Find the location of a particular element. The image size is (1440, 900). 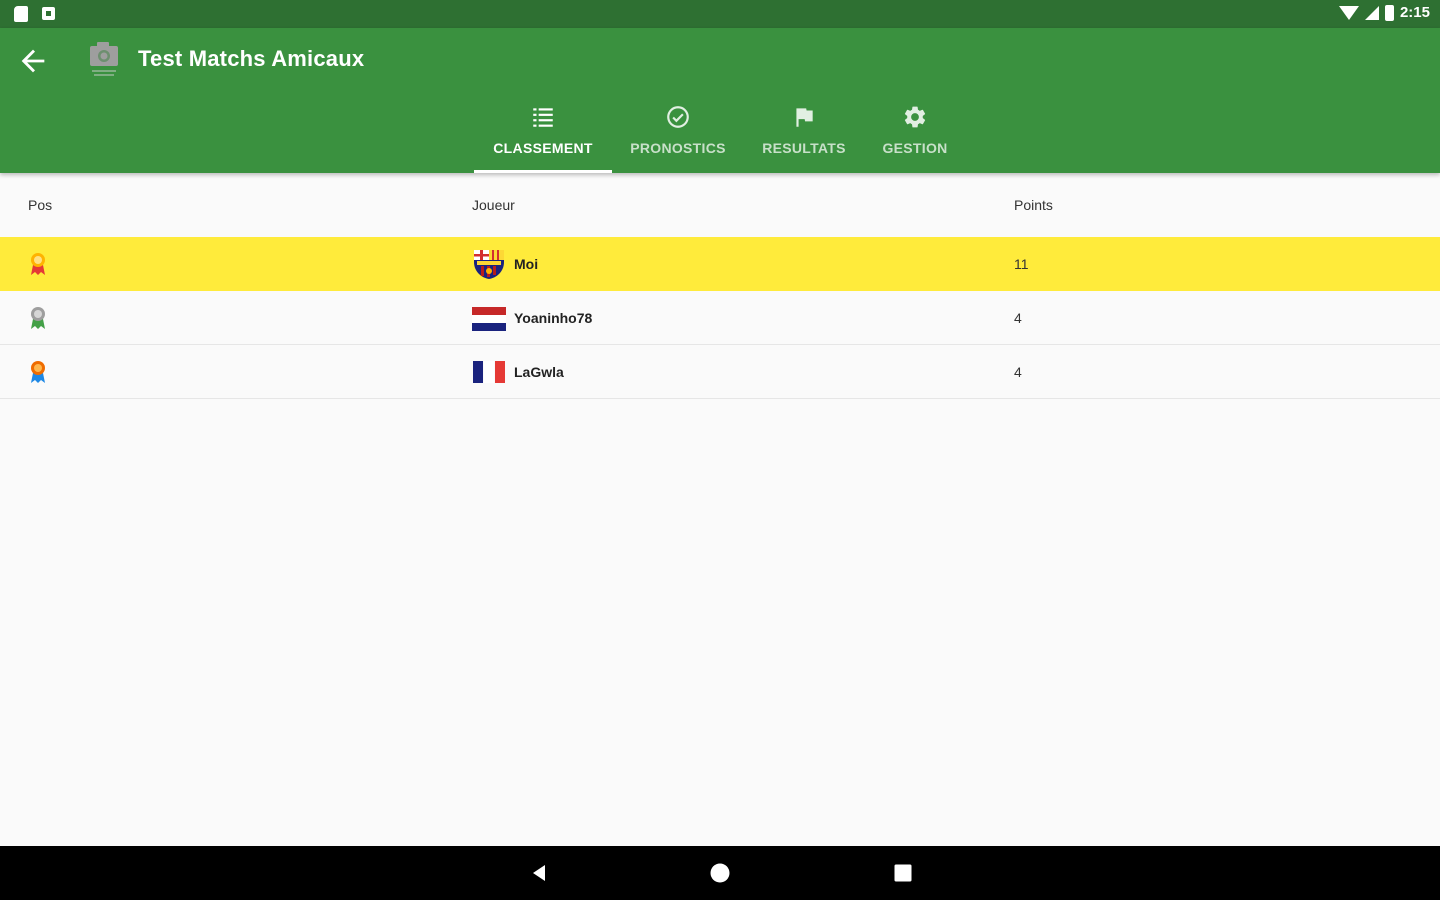

flag-icon is located at coordinates (804, 117).